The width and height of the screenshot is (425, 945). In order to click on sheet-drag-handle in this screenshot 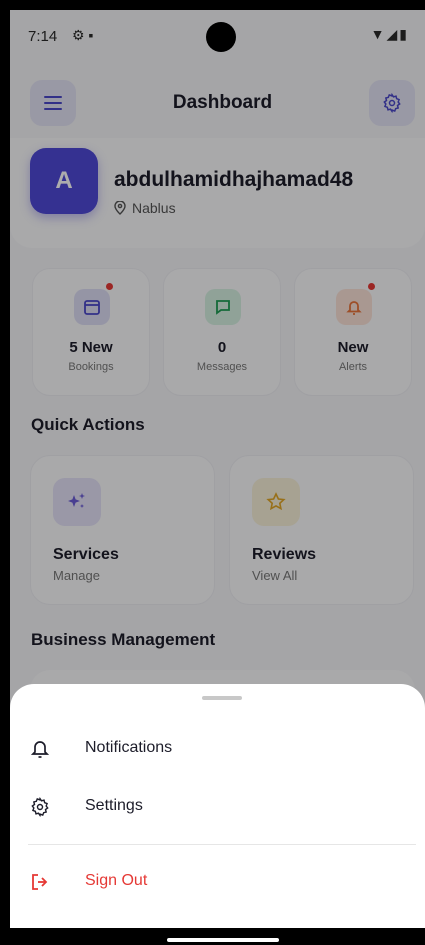, I will do `click(222, 698)`.